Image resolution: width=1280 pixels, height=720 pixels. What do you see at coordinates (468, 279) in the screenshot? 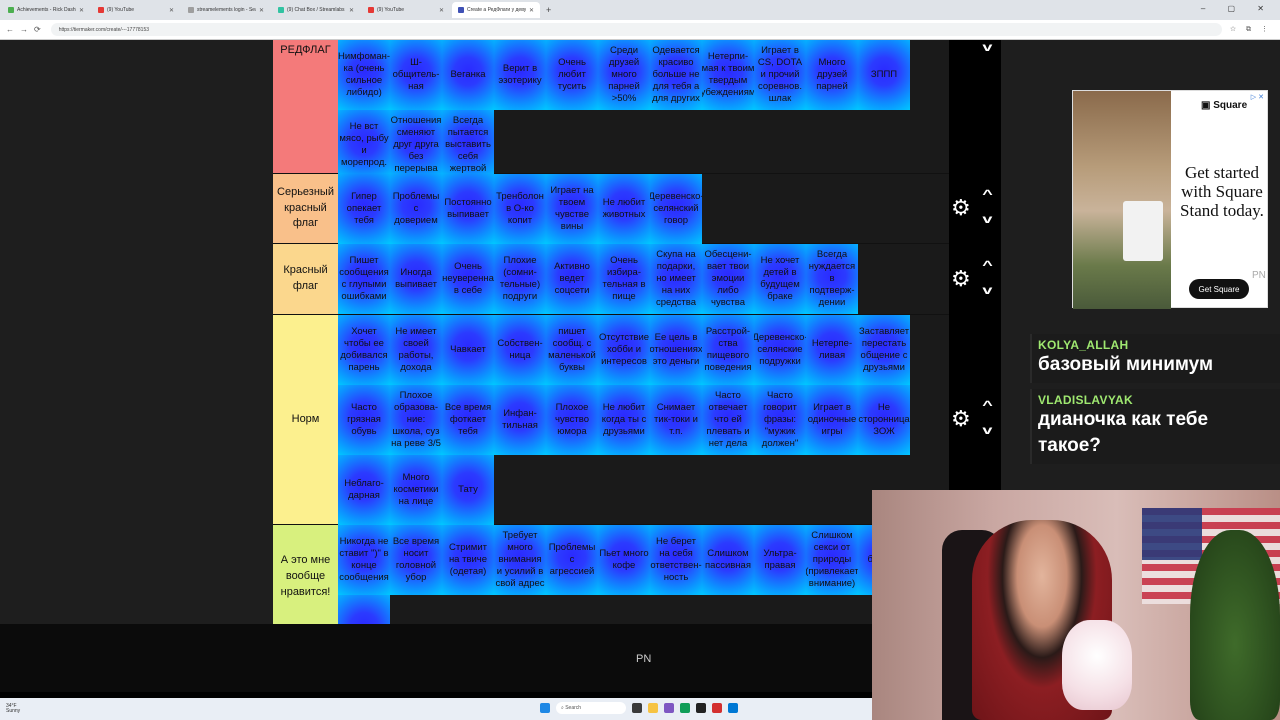
I see `tier-item-card: Очень неуверенна в себе` at bounding box center [468, 279].